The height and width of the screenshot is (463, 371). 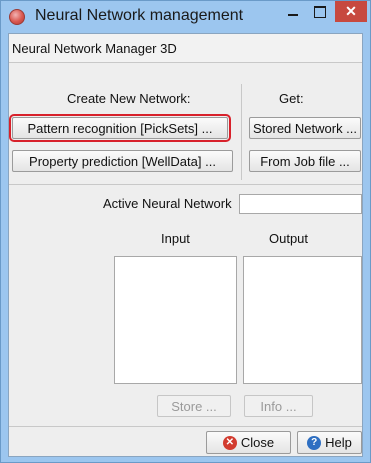 I want to click on footer-divider, so click(x=185, y=426).